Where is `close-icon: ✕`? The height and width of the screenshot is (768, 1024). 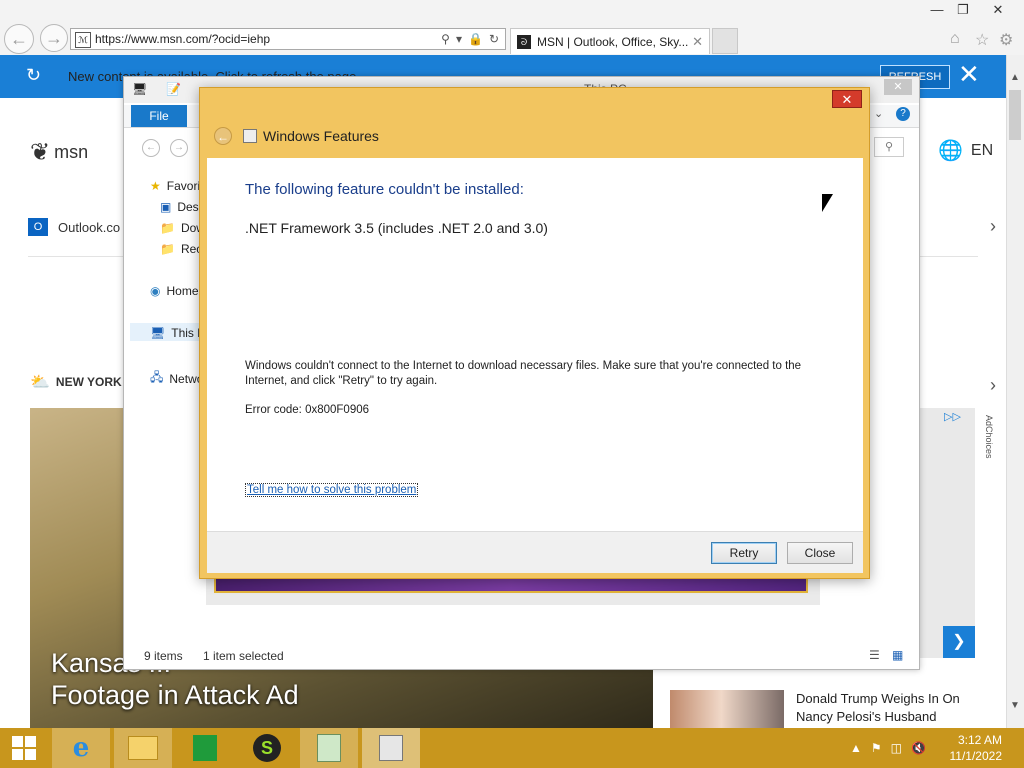
close-icon: ✕ is located at coordinates (847, 99).